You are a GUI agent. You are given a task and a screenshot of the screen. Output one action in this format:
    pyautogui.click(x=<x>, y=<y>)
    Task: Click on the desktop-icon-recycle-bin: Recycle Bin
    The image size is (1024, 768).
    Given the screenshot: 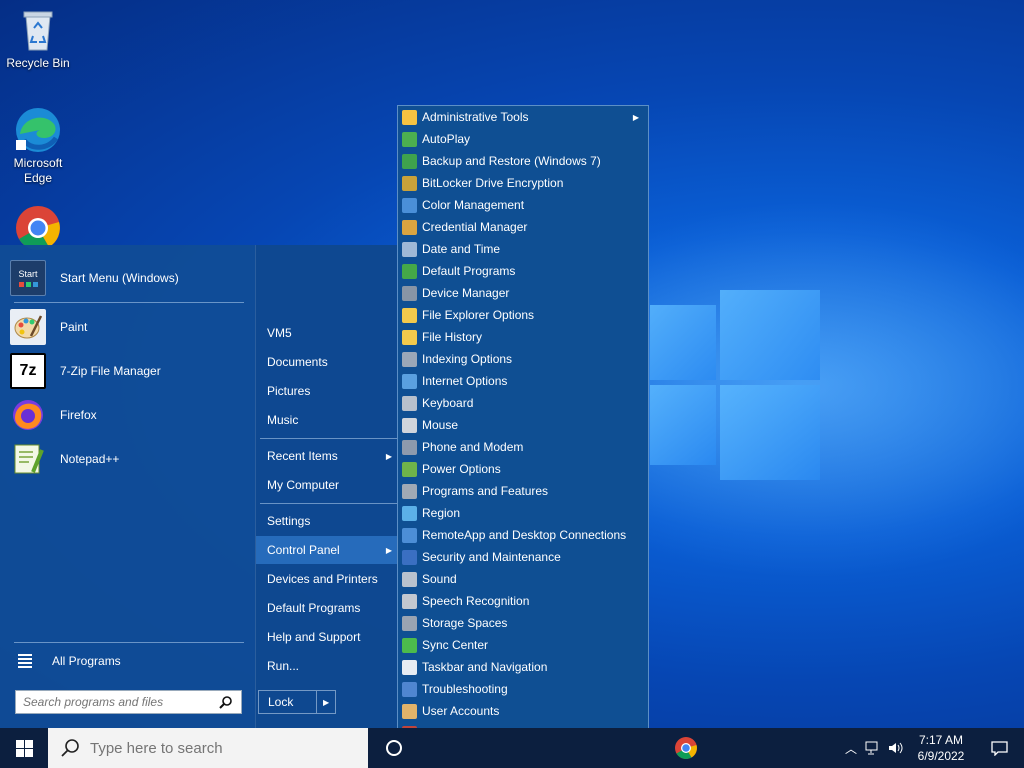 What is the action you would take?
    pyautogui.click(x=38, y=38)
    